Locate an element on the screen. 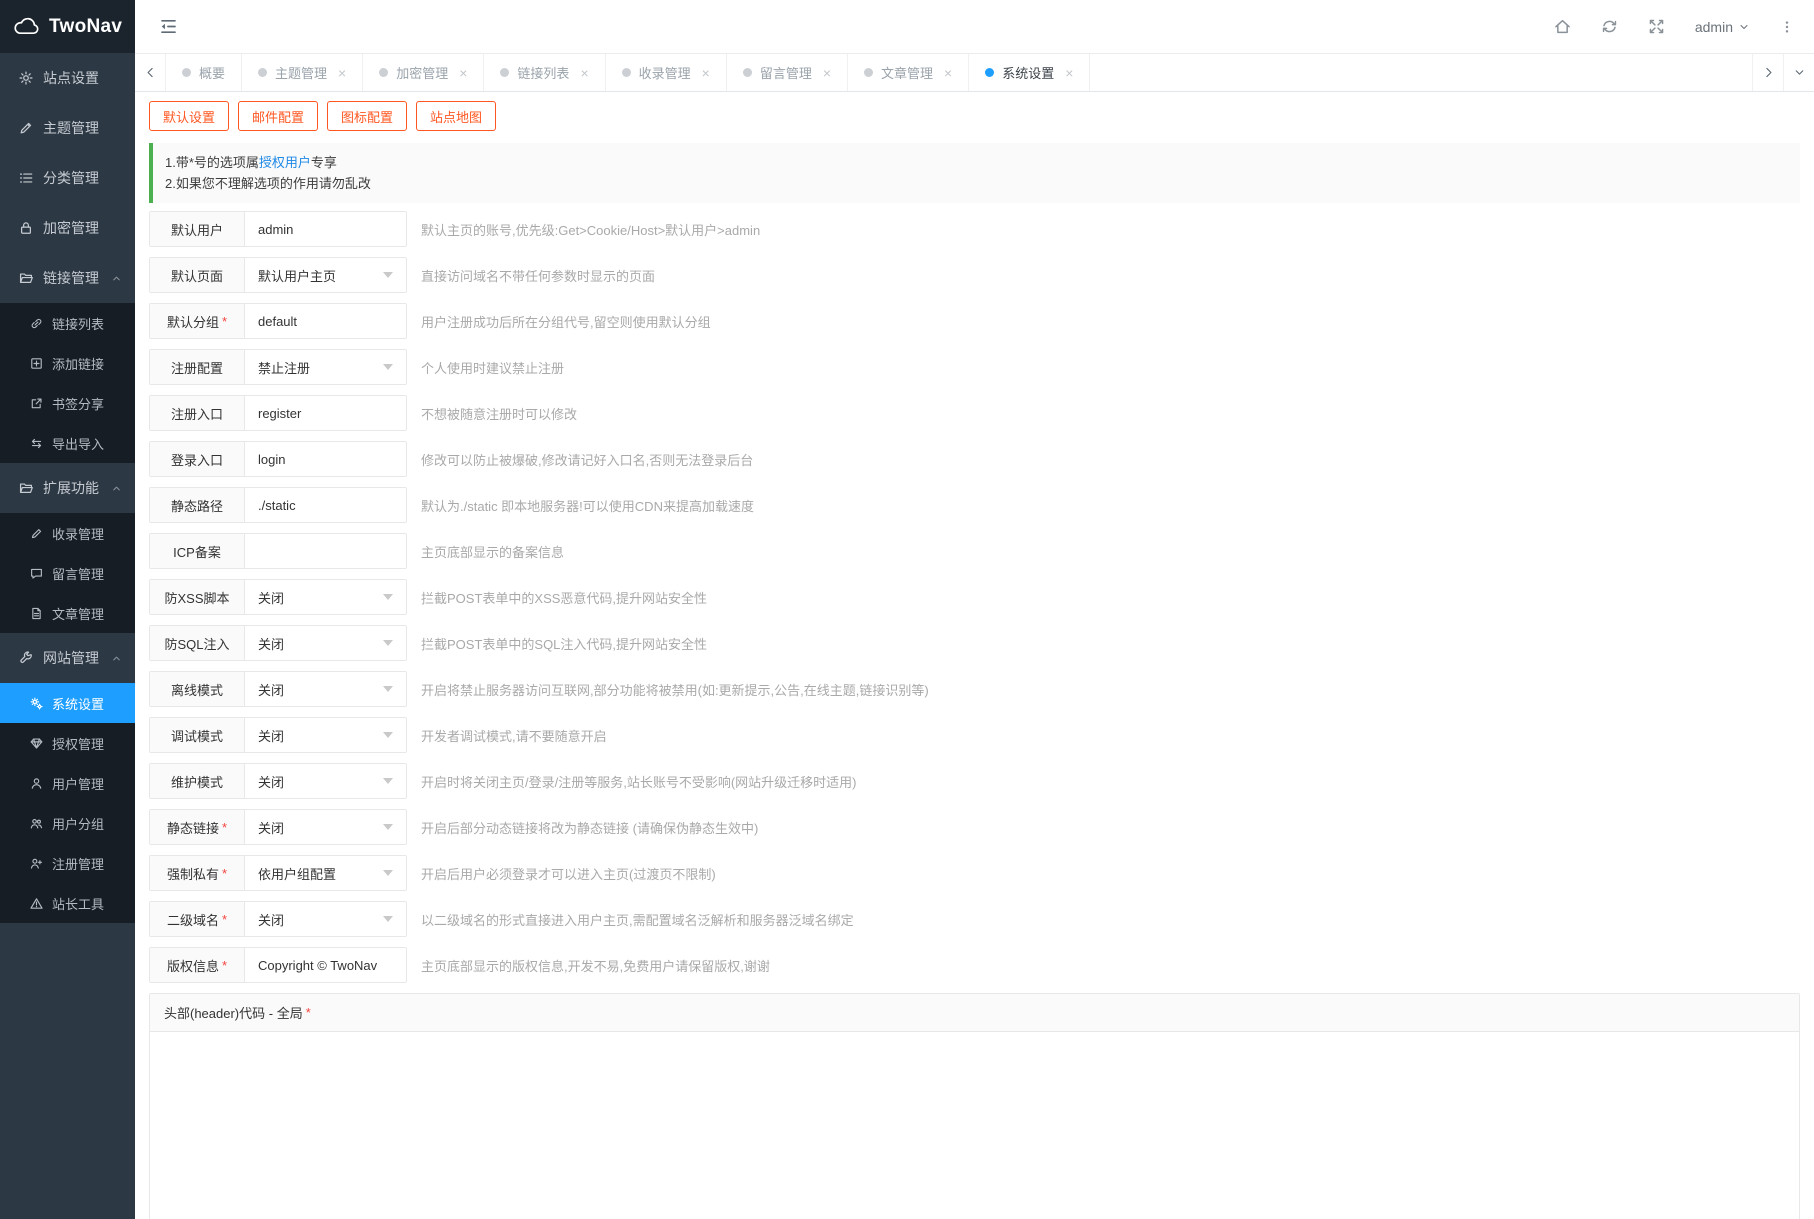 The height and width of the screenshot is (1219, 1814). field-label: 离线模式 is located at coordinates (197, 689).